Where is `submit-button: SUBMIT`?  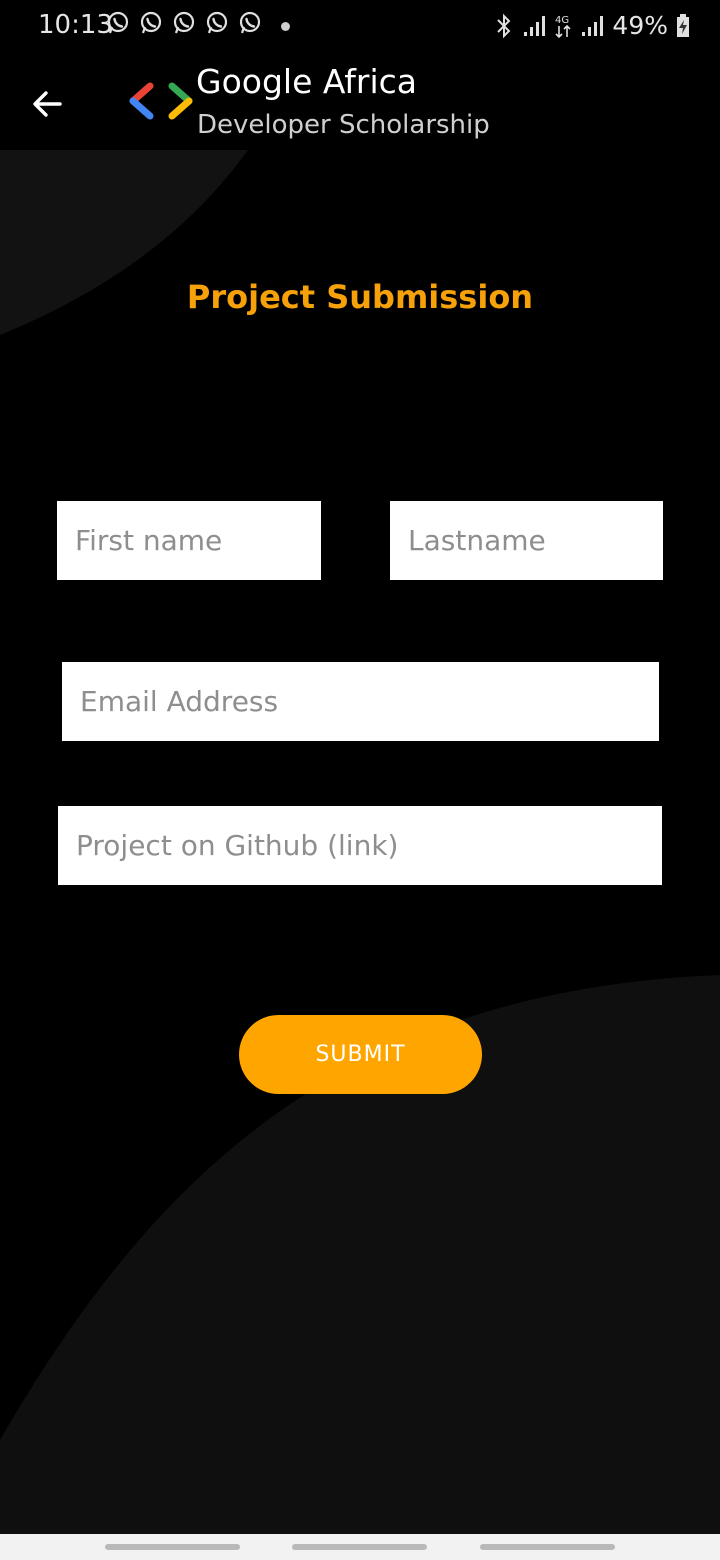 submit-button: SUBMIT is located at coordinates (360, 1054).